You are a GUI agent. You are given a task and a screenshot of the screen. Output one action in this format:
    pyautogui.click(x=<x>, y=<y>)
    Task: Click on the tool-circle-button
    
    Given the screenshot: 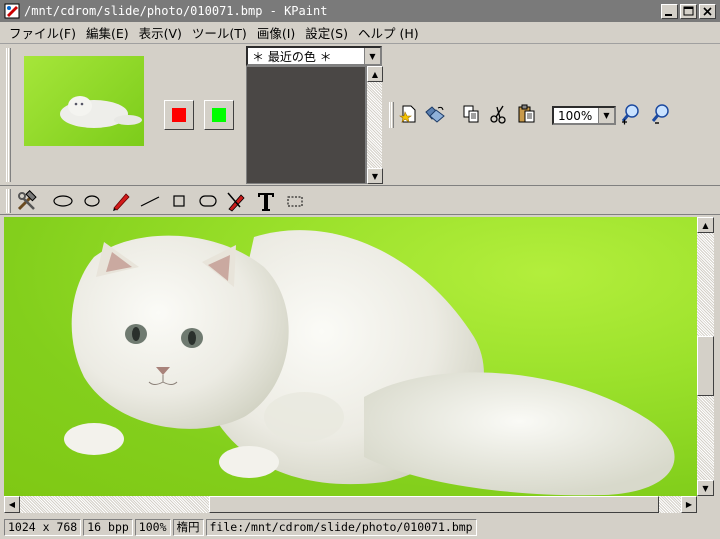 What is the action you would take?
    pyautogui.click(x=92, y=201)
    